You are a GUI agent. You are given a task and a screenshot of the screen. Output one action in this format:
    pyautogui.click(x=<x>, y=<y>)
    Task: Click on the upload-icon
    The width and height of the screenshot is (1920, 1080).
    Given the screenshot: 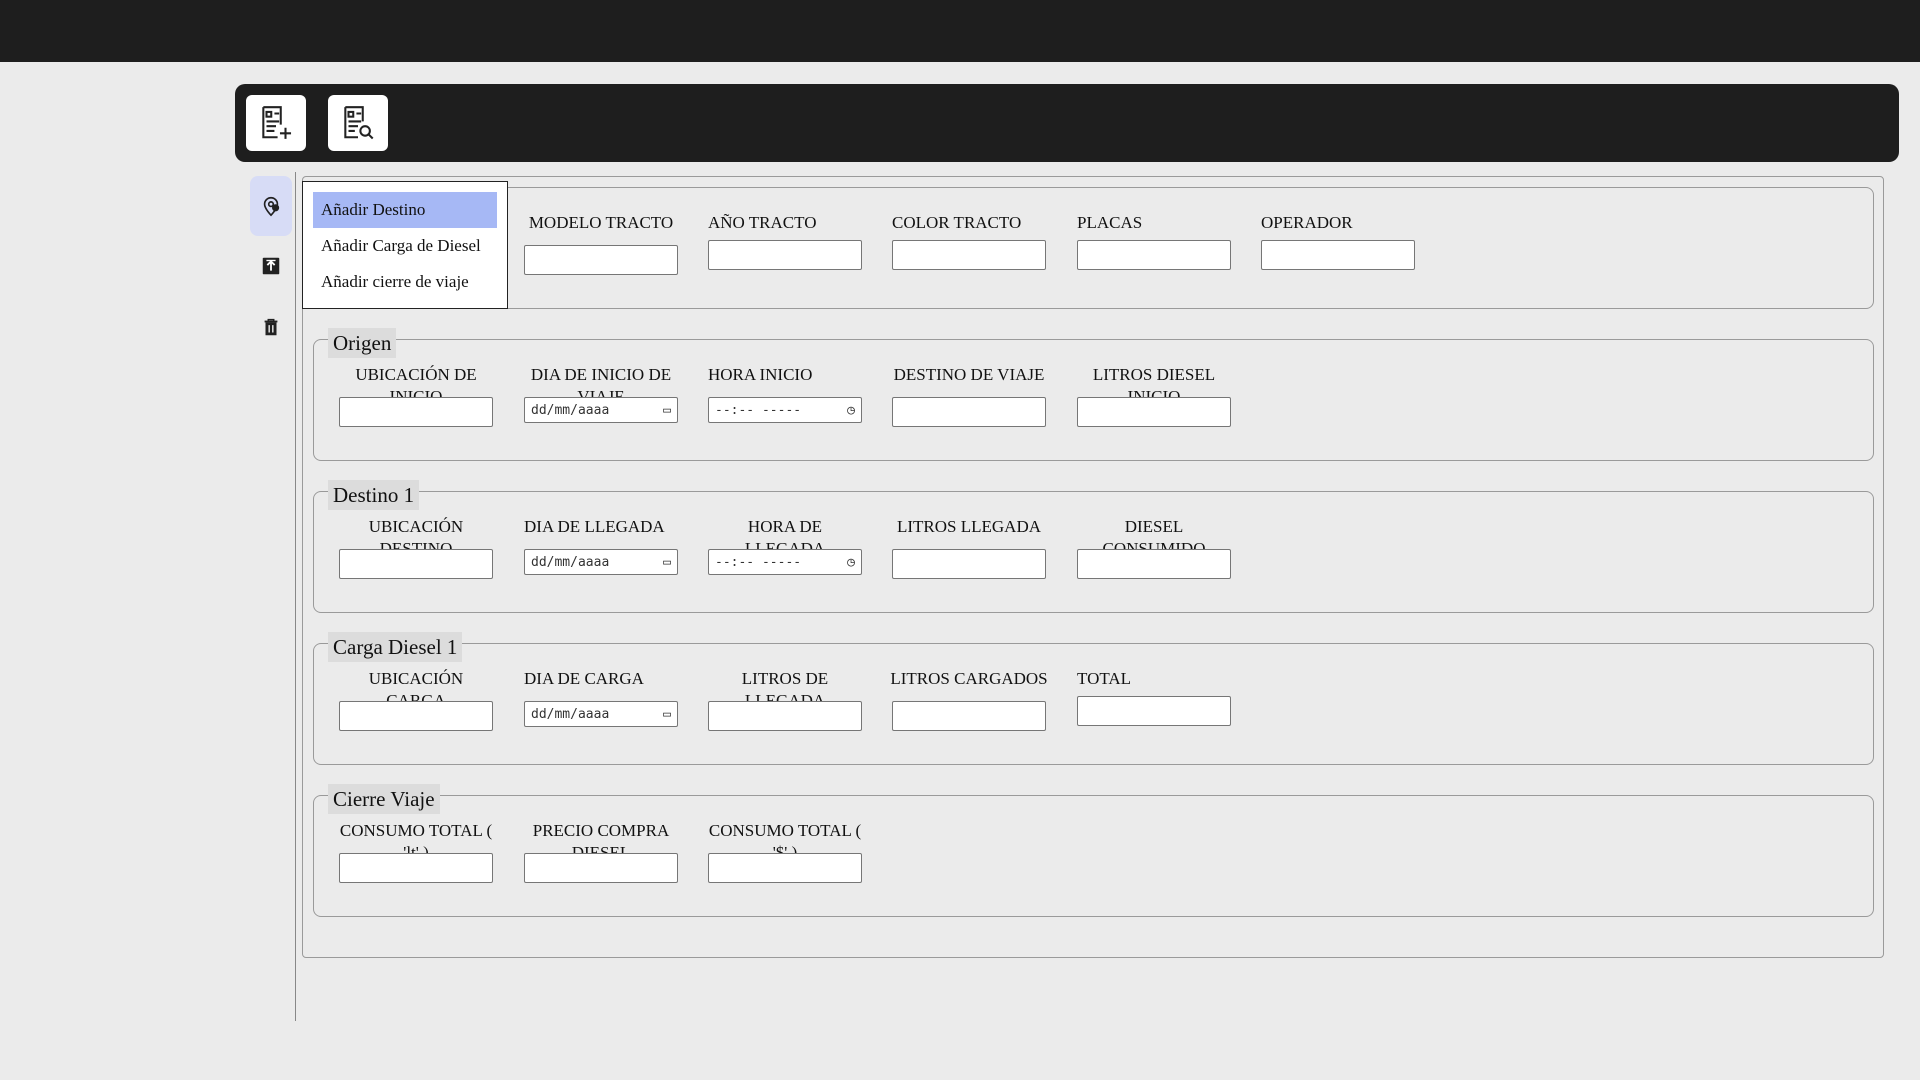 What is the action you would take?
    pyautogui.click(x=271, y=266)
    